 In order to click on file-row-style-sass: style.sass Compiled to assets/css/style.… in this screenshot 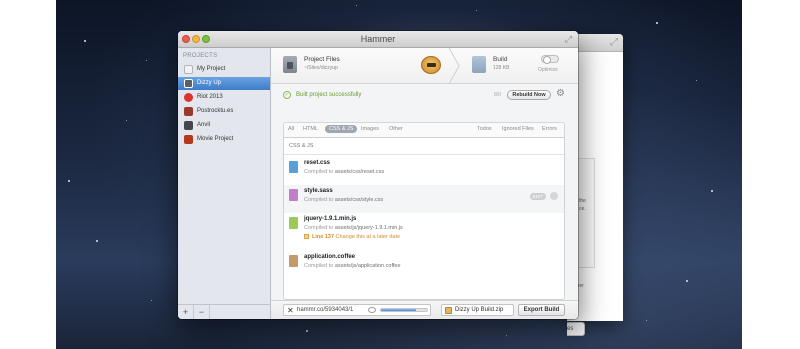, I will do `click(424, 199)`.